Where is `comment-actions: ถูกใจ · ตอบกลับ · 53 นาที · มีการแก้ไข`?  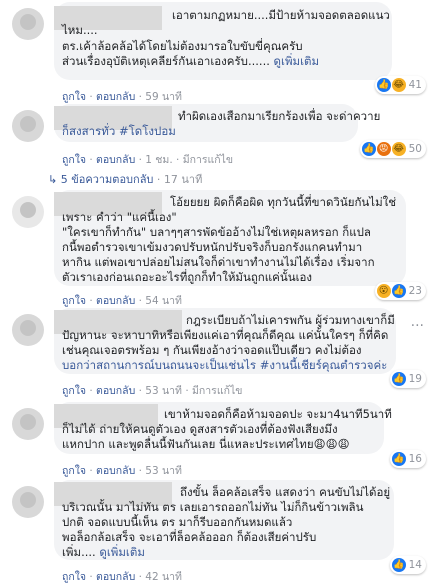 comment-actions: ถูกใจ · ตอบกลับ · 53 นาที · มีการแก้ไข is located at coordinates (152, 391).